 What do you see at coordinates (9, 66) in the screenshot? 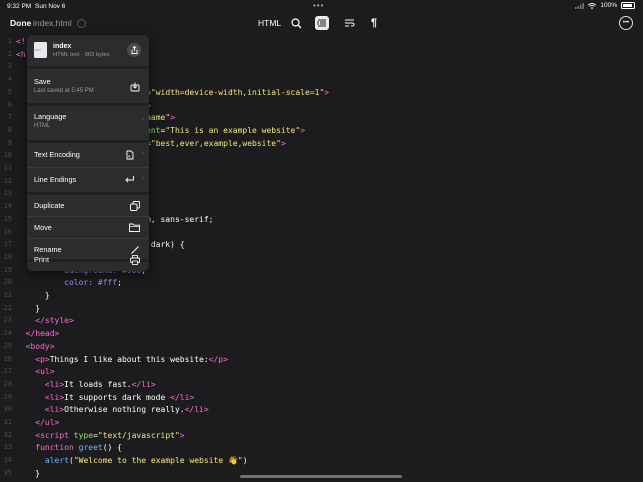
I see `line-number: 3` at bounding box center [9, 66].